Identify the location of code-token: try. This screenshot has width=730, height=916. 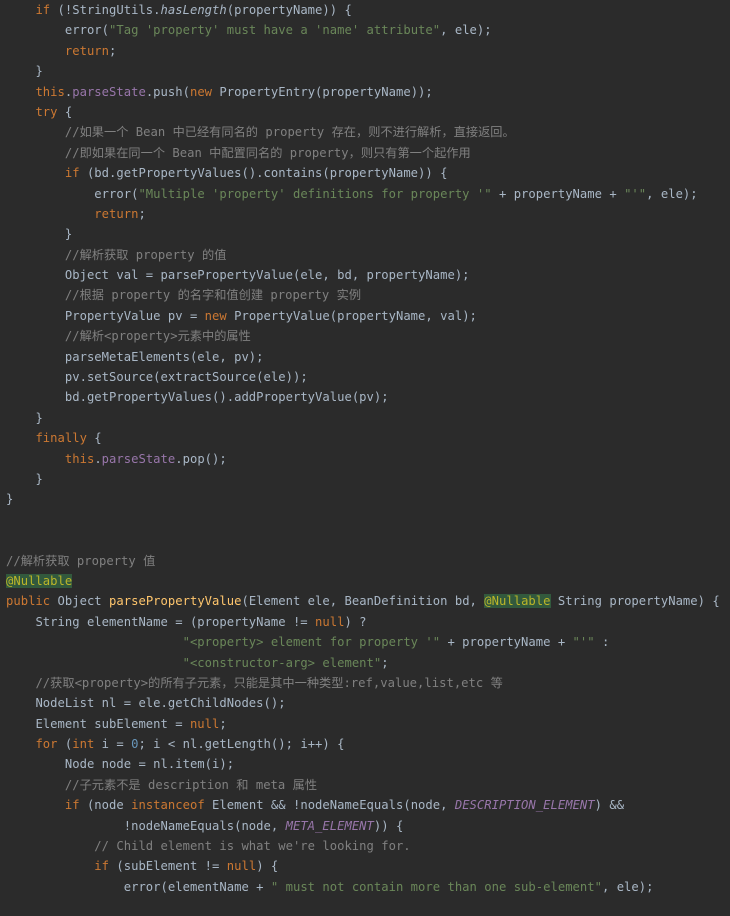
(46, 111).